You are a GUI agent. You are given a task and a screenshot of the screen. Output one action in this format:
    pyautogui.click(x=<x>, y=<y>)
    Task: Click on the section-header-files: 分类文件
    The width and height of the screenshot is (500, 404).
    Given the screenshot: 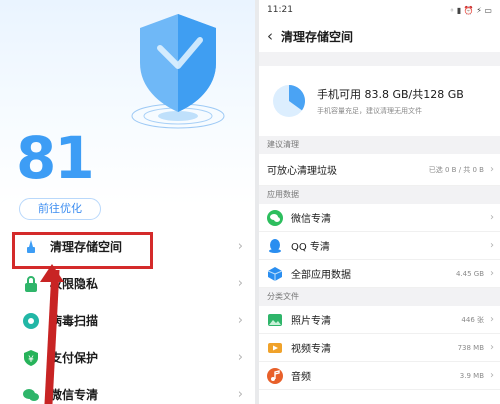 What is the action you would take?
    pyautogui.click(x=379, y=297)
    